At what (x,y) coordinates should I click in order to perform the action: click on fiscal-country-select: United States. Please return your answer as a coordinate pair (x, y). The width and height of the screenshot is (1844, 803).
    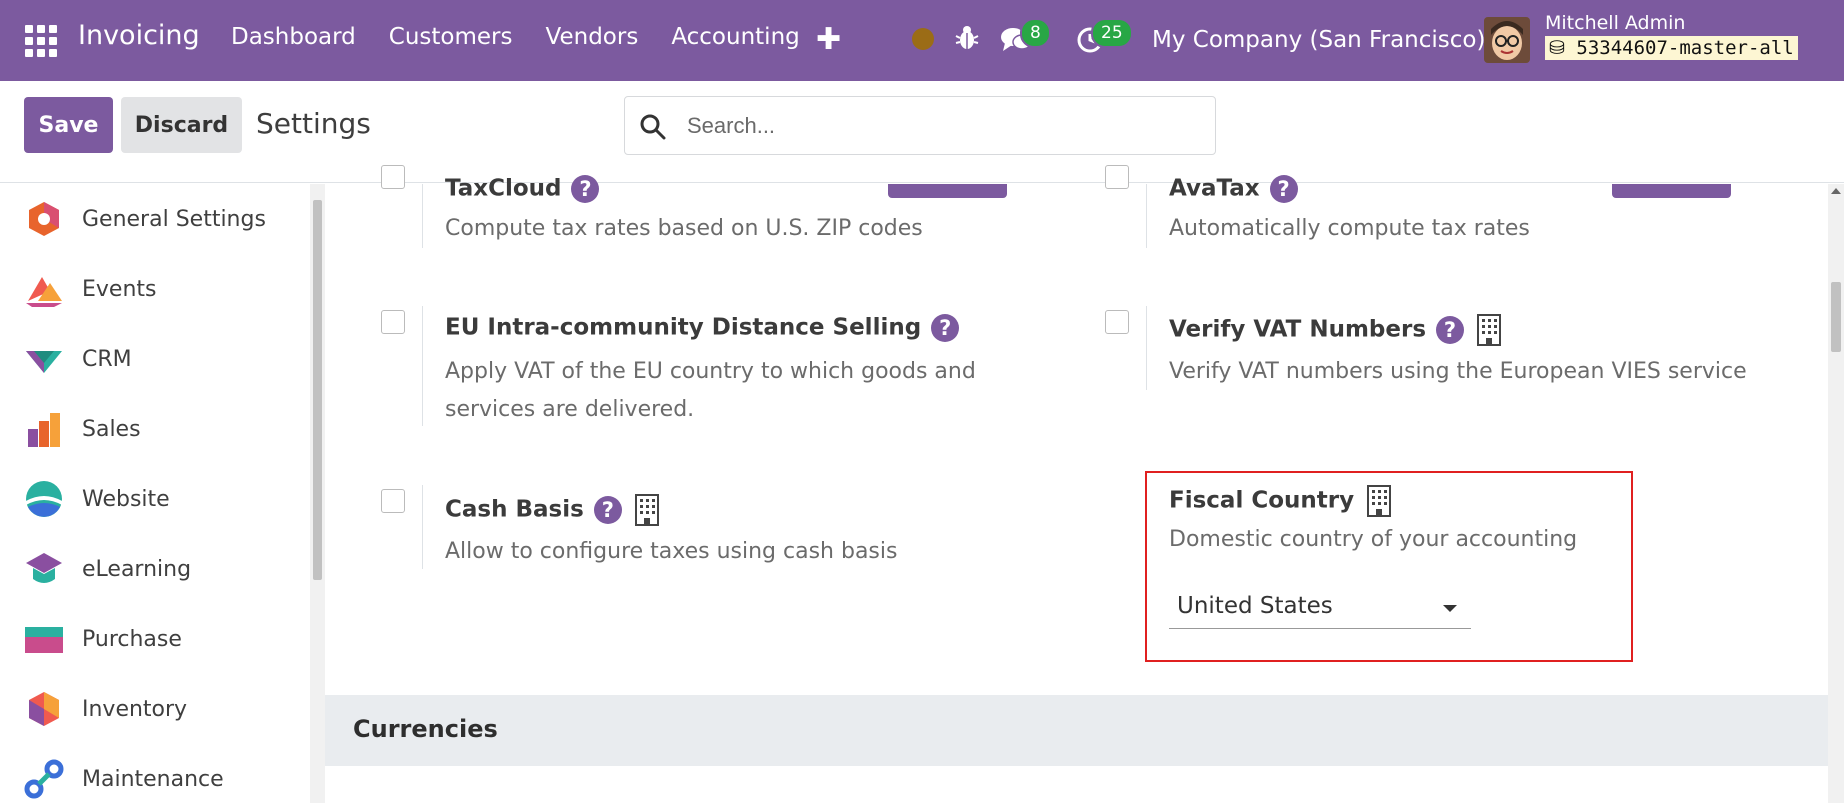
    Looking at the image, I should click on (1320, 609).